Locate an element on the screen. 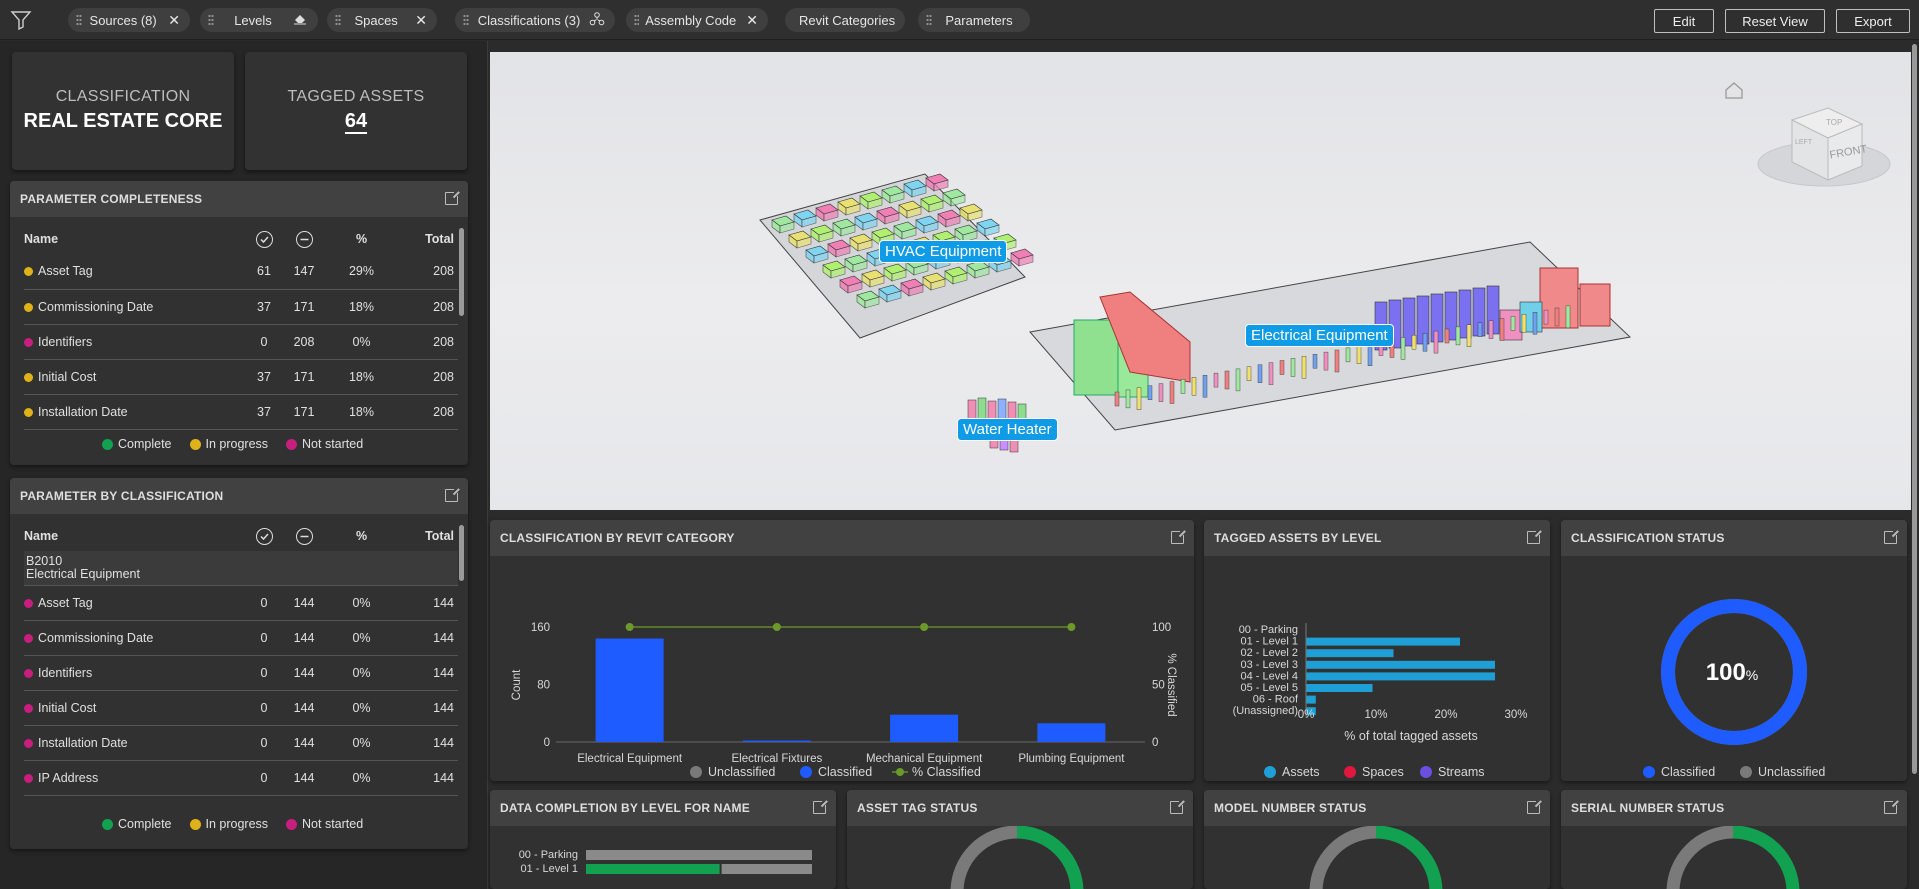 Image resolution: width=1919 pixels, height=889 pixels. table-row: Asset Tag 61 147 29% 208 is located at coordinates (241, 272).